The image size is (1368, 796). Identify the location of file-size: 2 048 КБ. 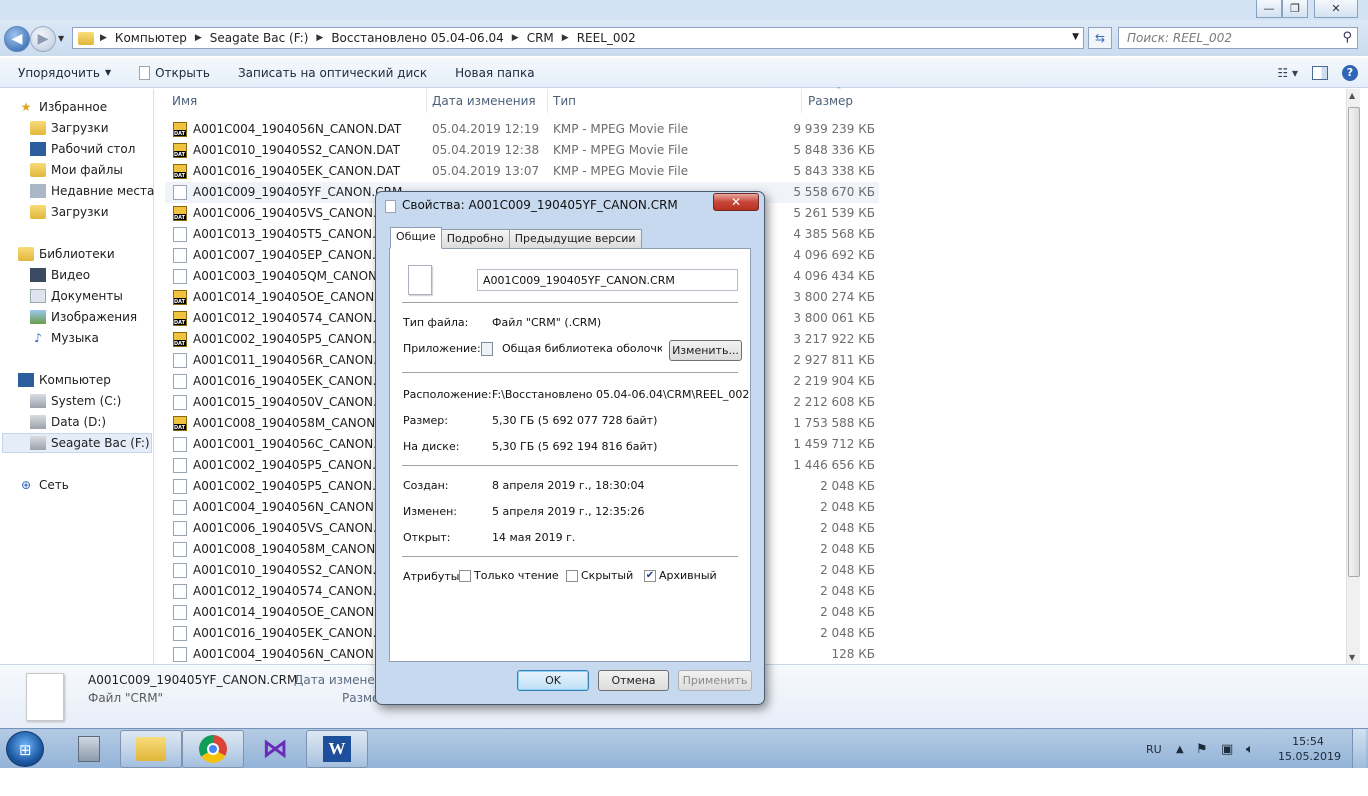
(847, 570).